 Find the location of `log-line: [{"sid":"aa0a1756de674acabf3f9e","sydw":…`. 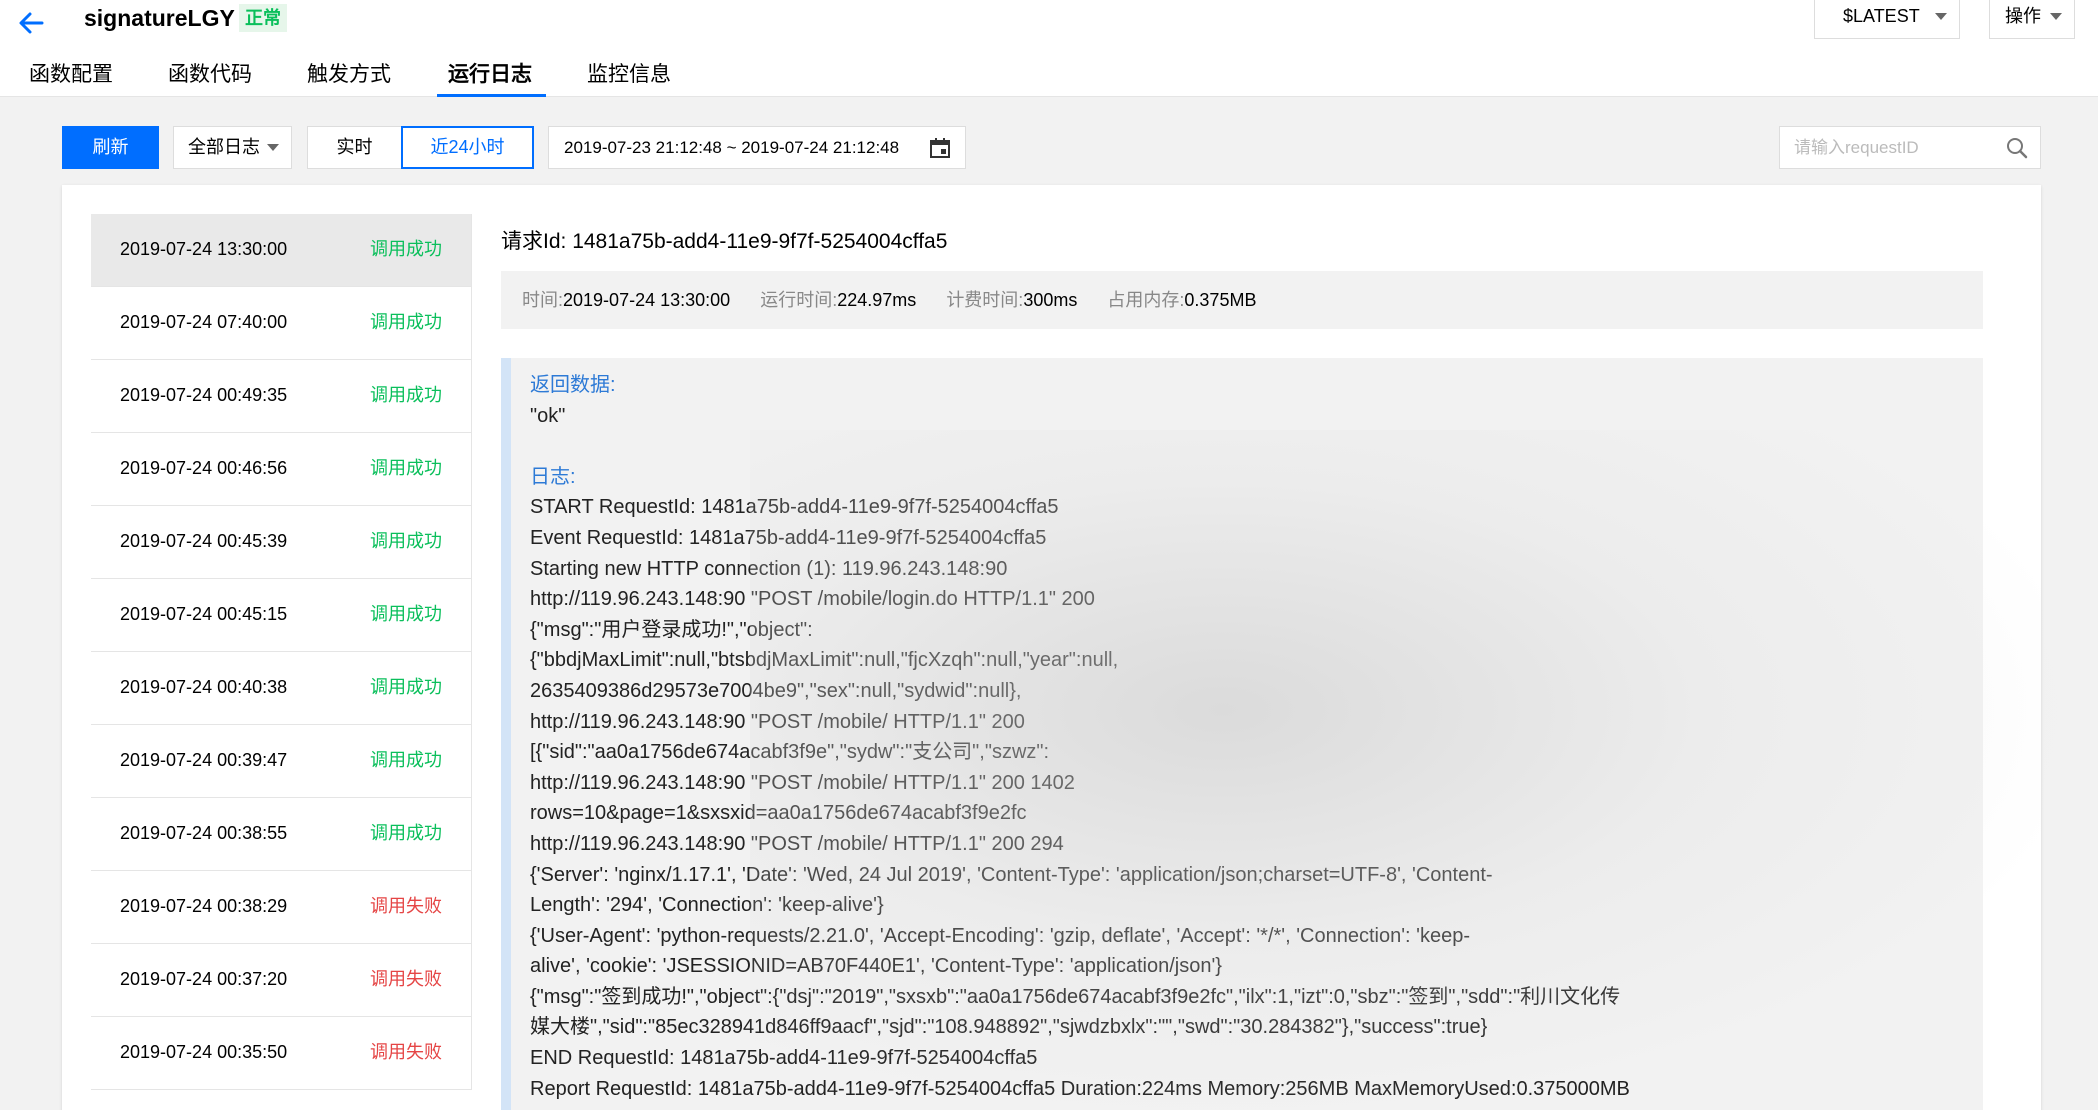

log-line: [{"sid":"aa0a1756de674acabf3f9e","sydw":… is located at coordinates (790, 752).